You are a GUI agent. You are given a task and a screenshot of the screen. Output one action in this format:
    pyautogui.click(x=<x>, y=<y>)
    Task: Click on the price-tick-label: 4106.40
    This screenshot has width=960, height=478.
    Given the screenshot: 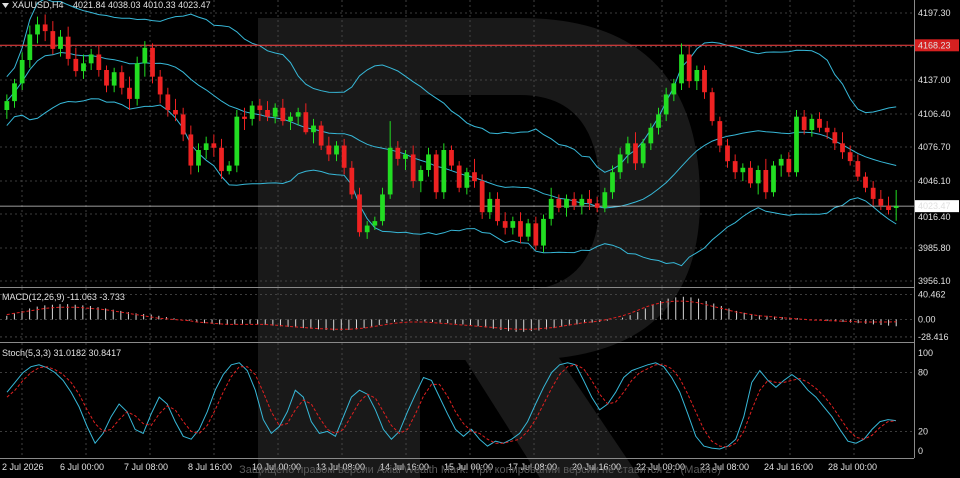 What is the action you would take?
    pyautogui.click(x=934, y=114)
    